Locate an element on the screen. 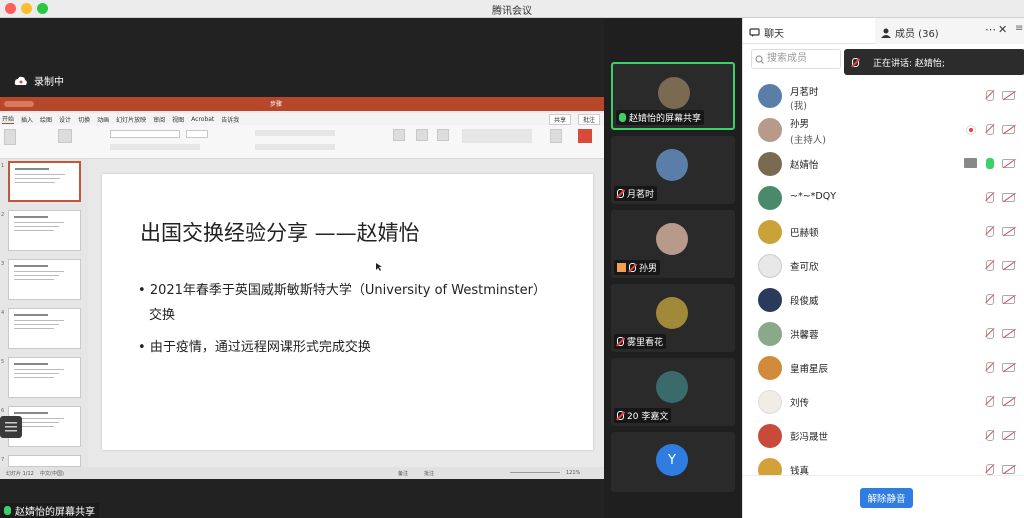  tab-insert: 插入 is located at coordinates (27, 119).